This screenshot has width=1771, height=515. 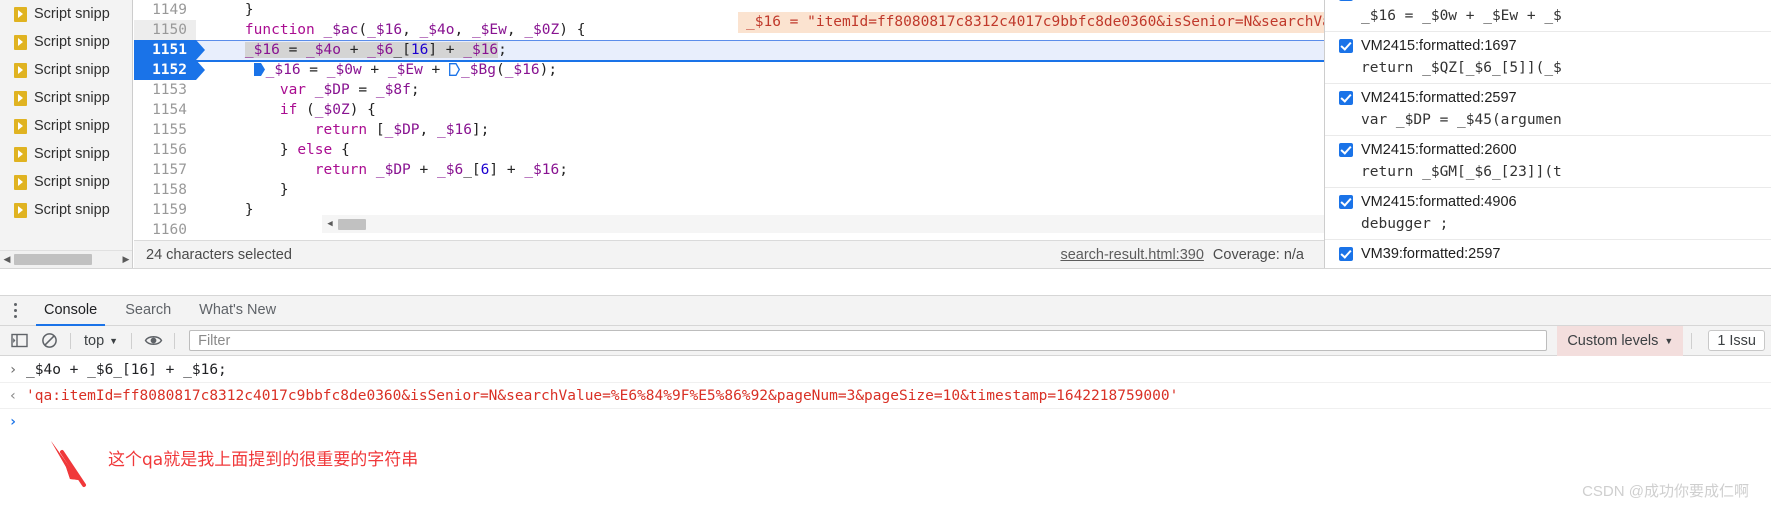 What do you see at coordinates (70, 310) in the screenshot?
I see `tab-console: Console` at bounding box center [70, 310].